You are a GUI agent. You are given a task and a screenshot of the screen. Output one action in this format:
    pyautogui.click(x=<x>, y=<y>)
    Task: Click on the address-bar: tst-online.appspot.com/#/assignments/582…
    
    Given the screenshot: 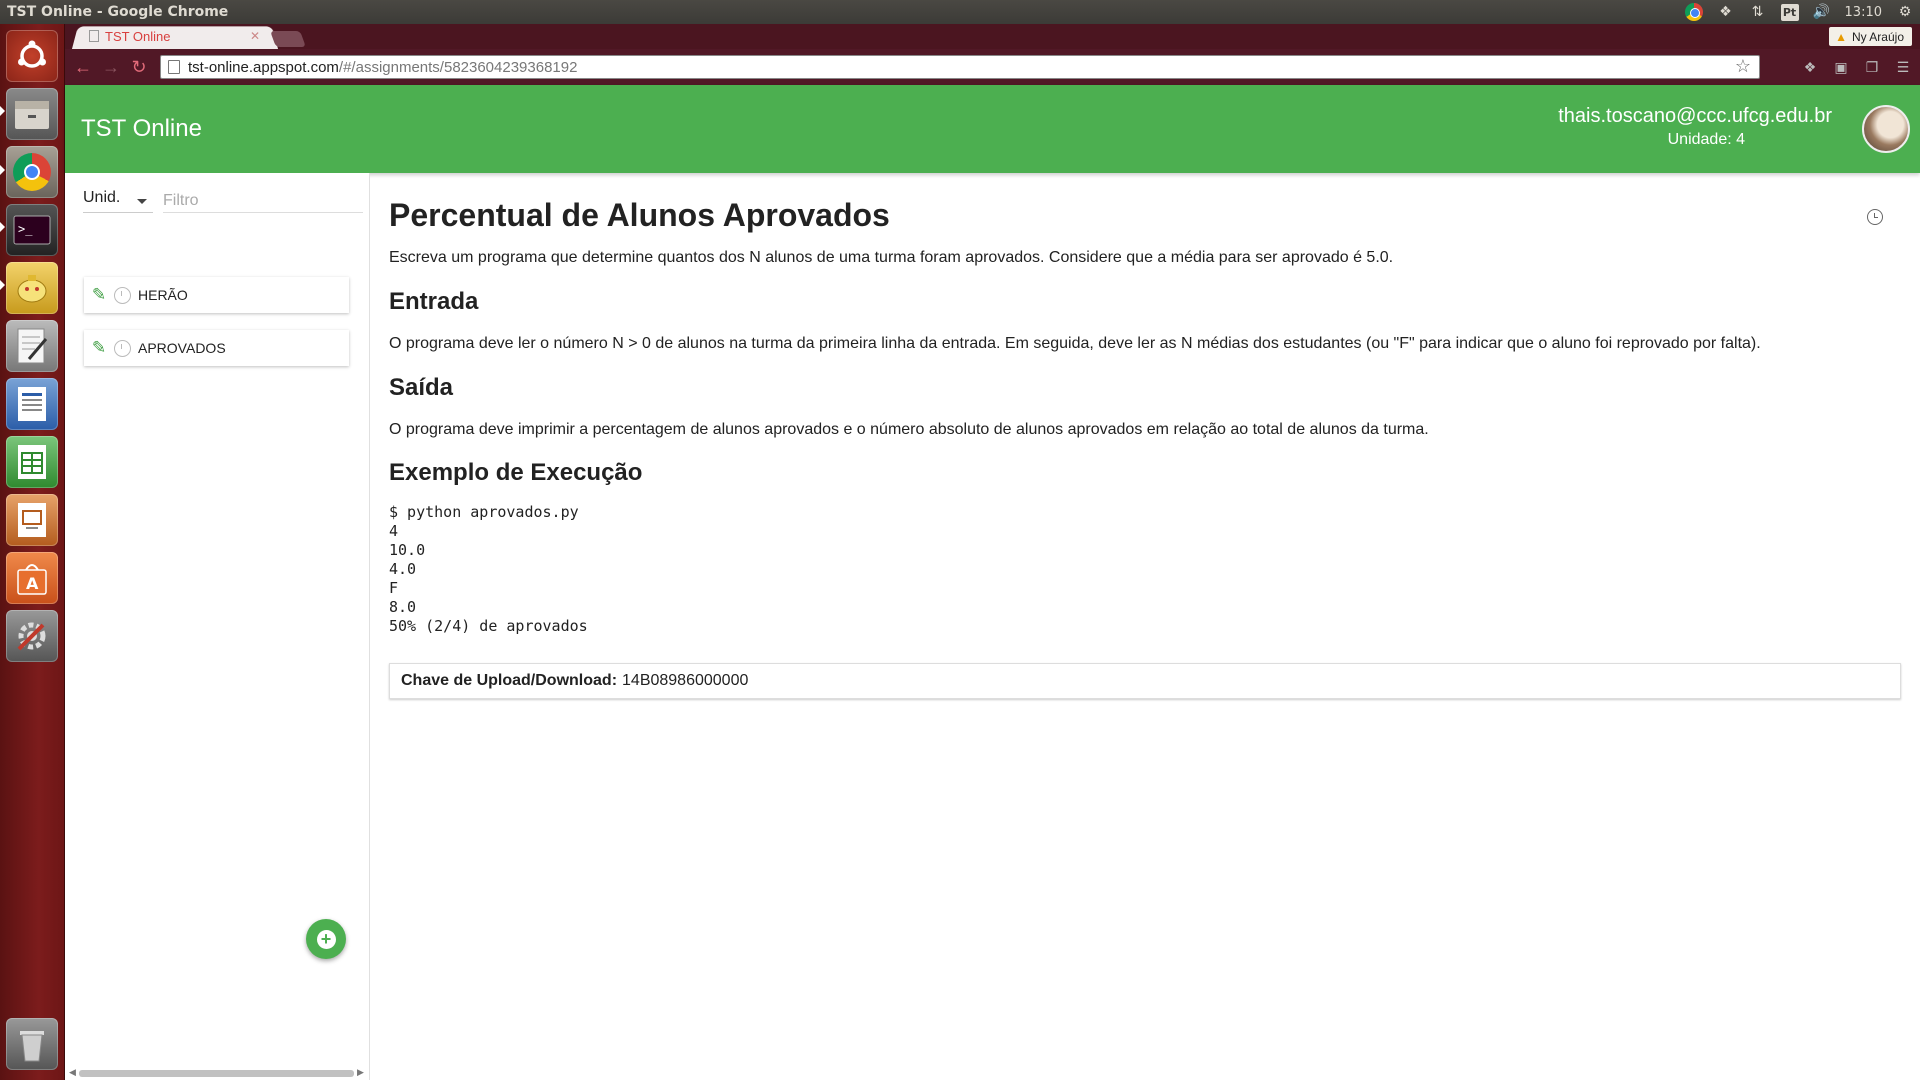 What is the action you would take?
    pyautogui.click(x=960, y=67)
    